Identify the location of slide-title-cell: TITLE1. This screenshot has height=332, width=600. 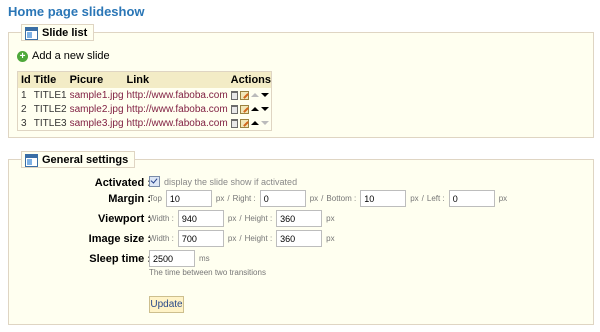
(50, 95).